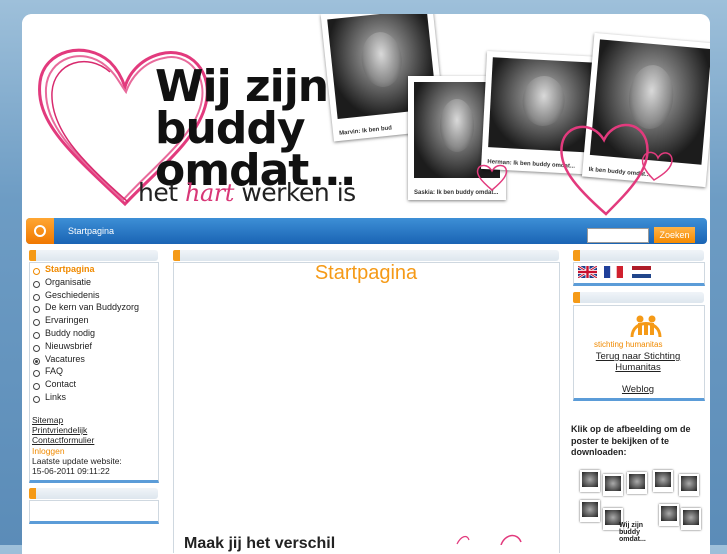  Describe the element at coordinates (94, 512) in the screenshot. I see `empty-box` at that location.